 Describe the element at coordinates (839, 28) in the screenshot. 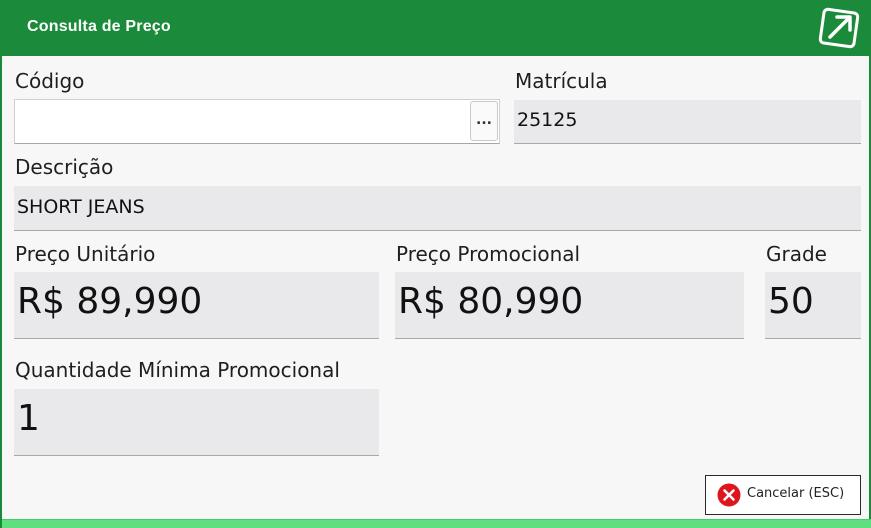

I see `open-external-arrow-icon` at that location.